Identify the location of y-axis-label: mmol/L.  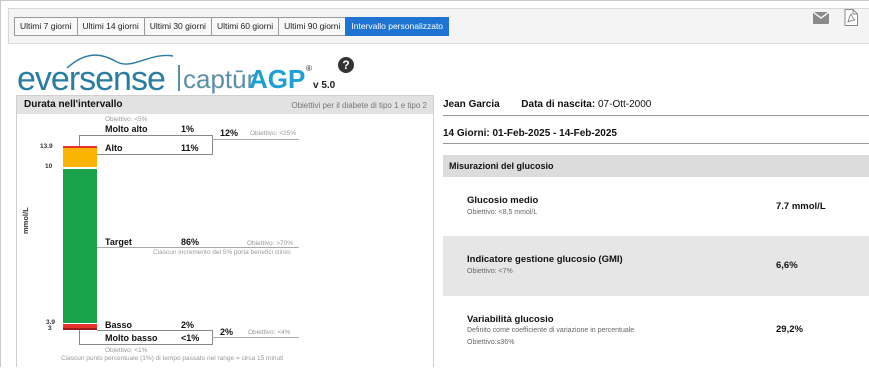
(25, 220).